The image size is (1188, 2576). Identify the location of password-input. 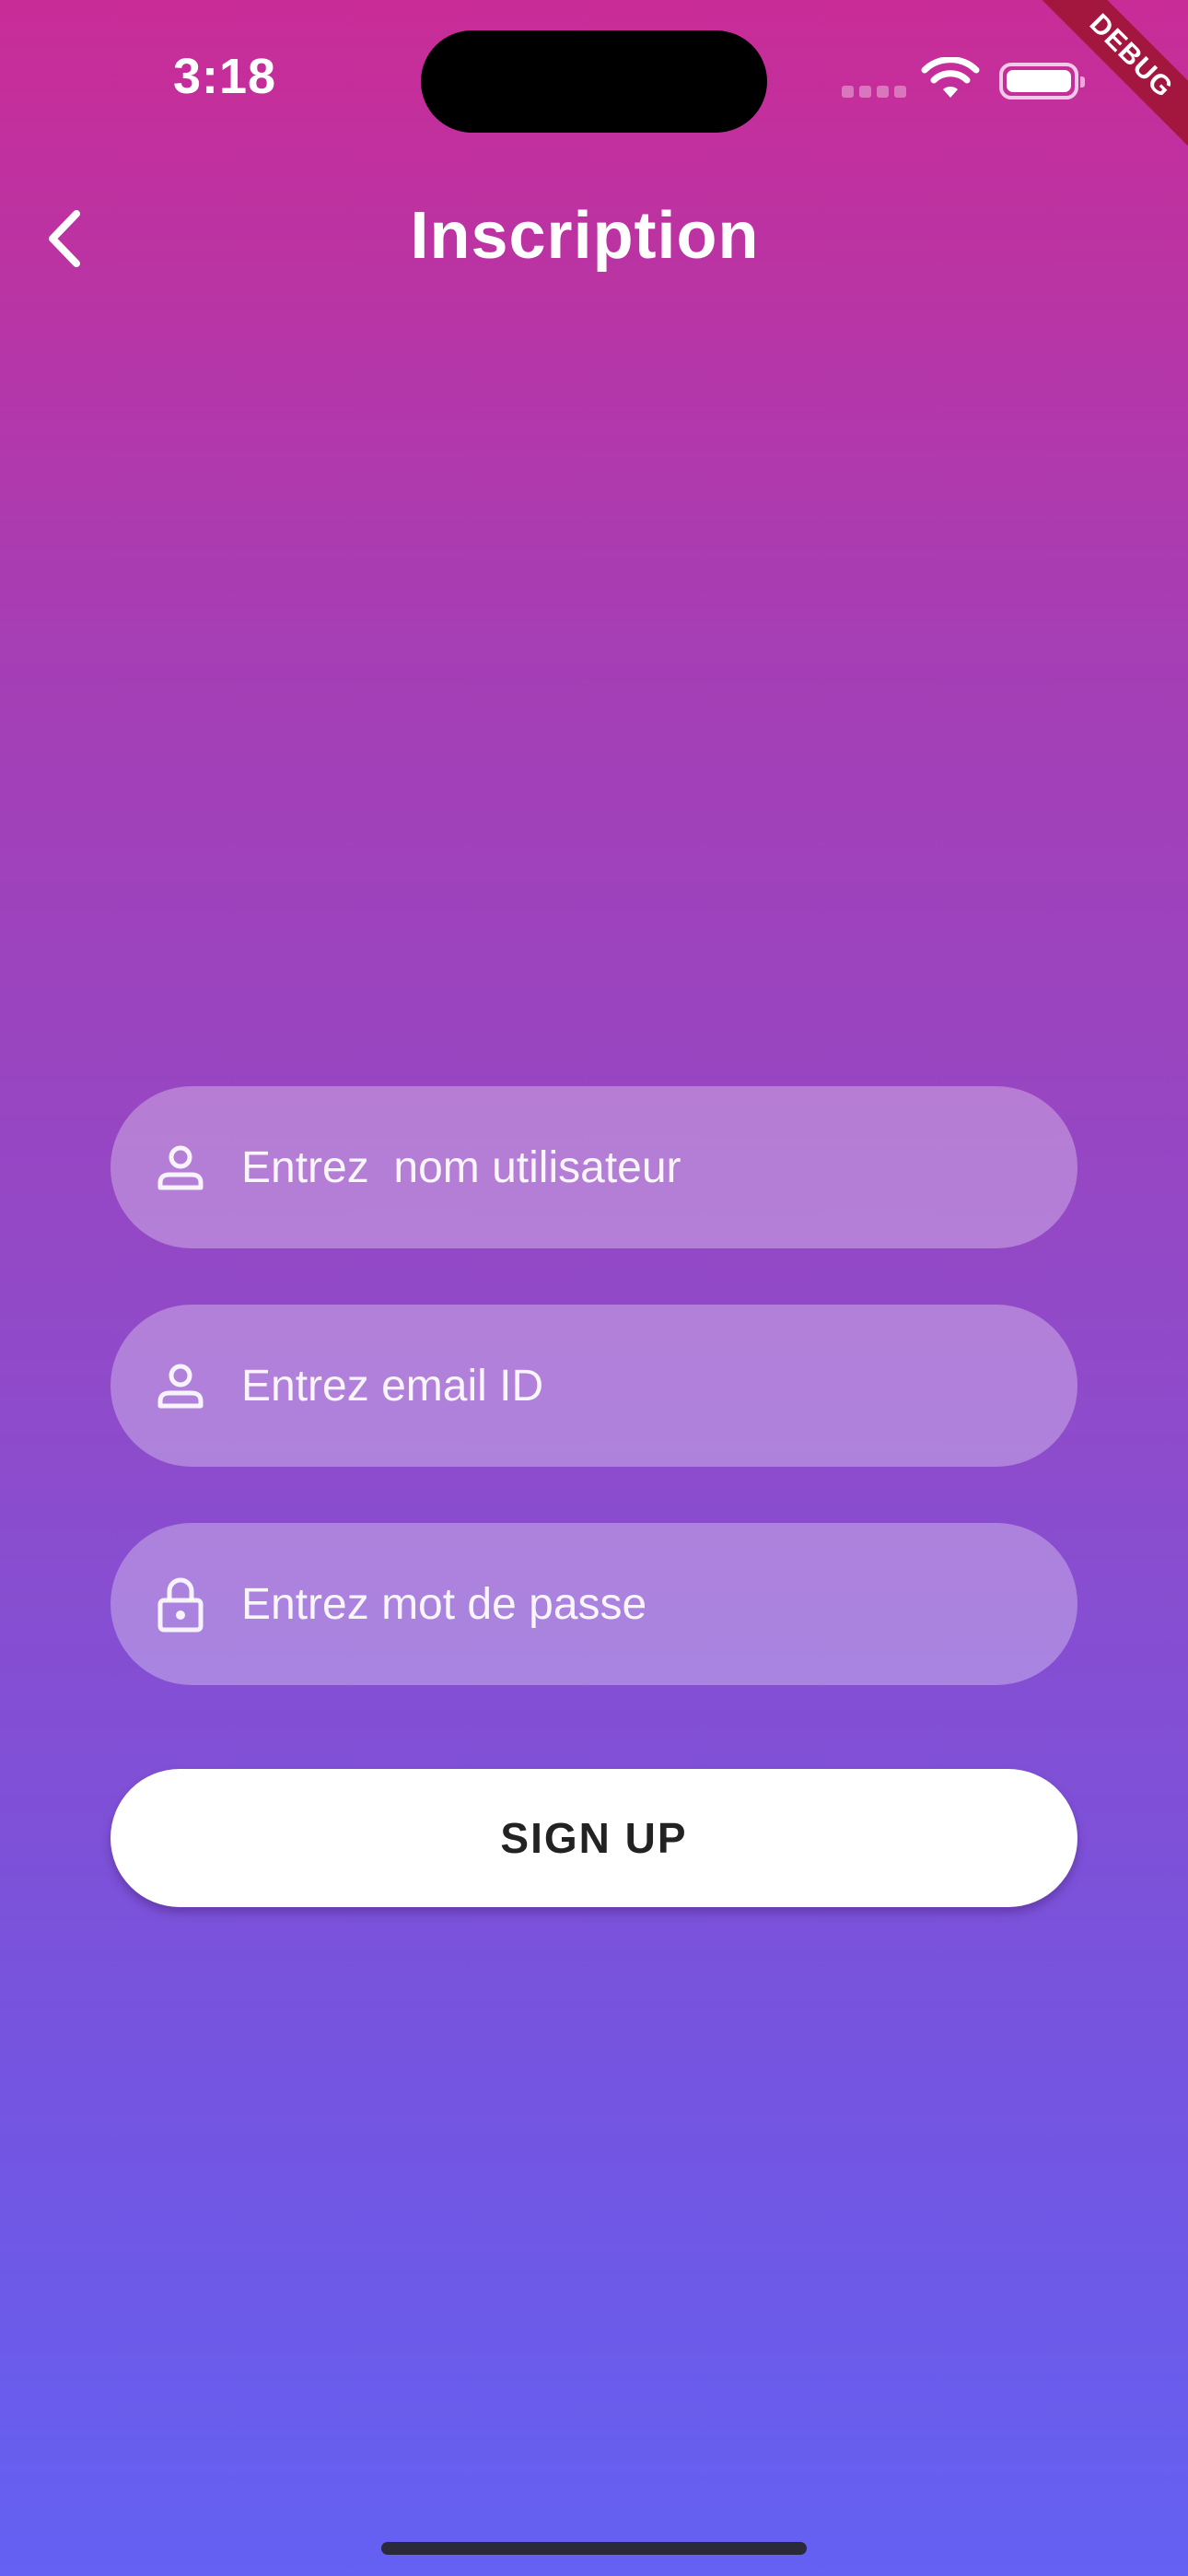
(618, 1604).